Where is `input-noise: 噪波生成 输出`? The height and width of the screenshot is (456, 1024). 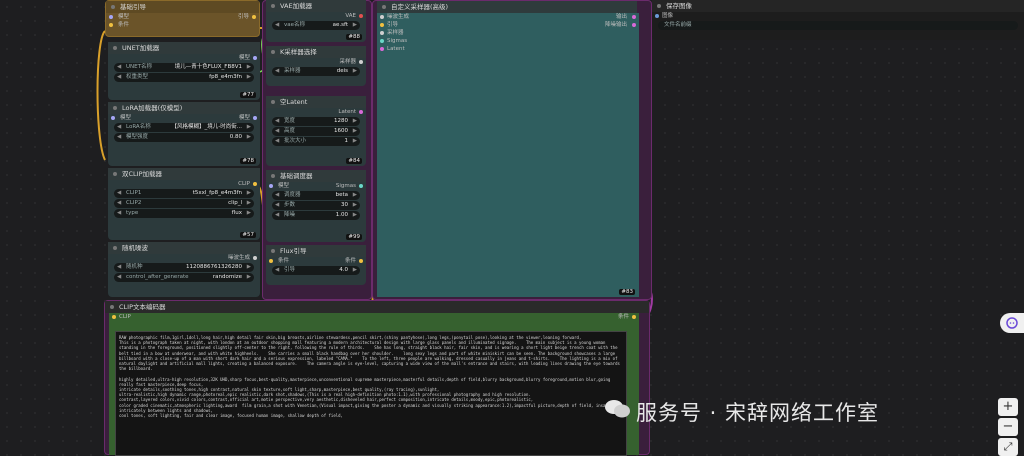
input-noise: 噪波生成 输出 is located at coordinates (508, 17).